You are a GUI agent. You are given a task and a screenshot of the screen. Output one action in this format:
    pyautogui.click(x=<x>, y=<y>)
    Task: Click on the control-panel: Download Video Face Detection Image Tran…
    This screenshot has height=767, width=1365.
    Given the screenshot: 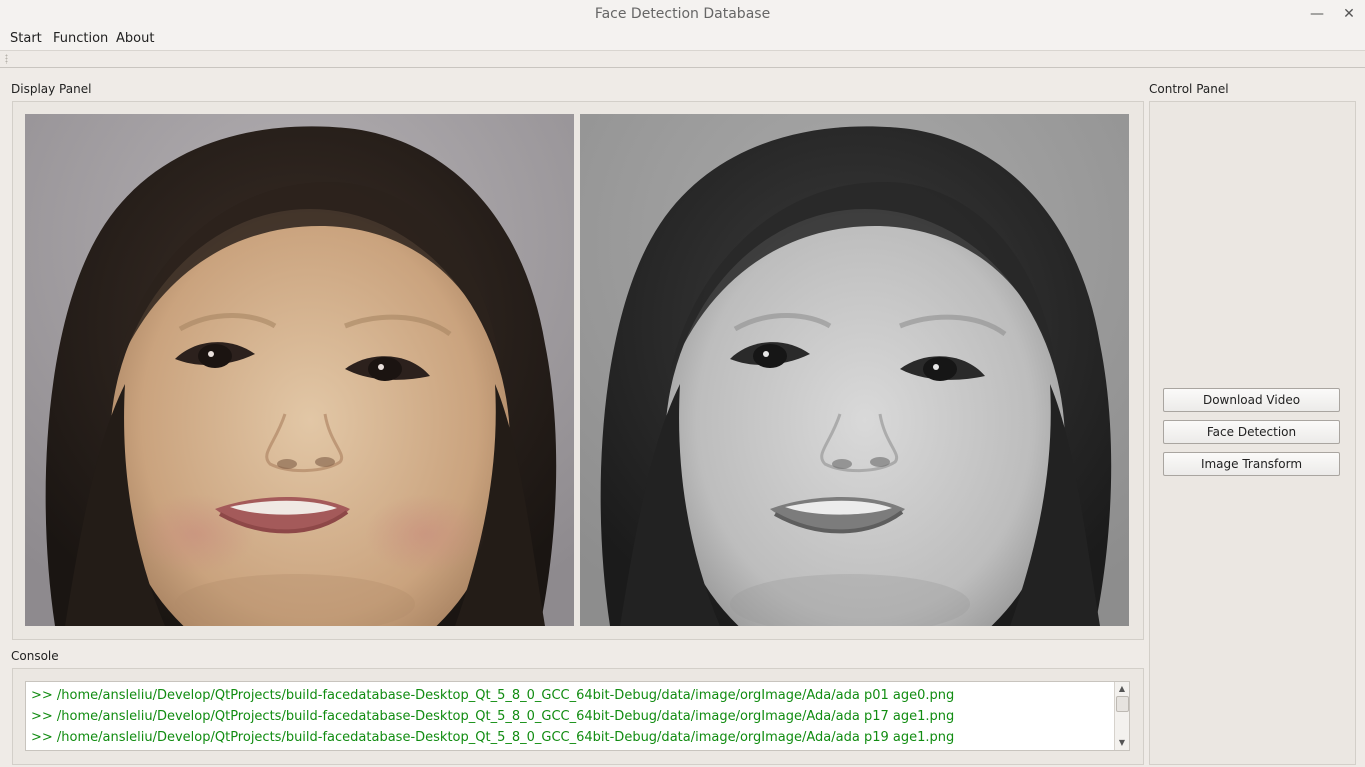 What is the action you would take?
    pyautogui.click(x=1252, y=433)
    